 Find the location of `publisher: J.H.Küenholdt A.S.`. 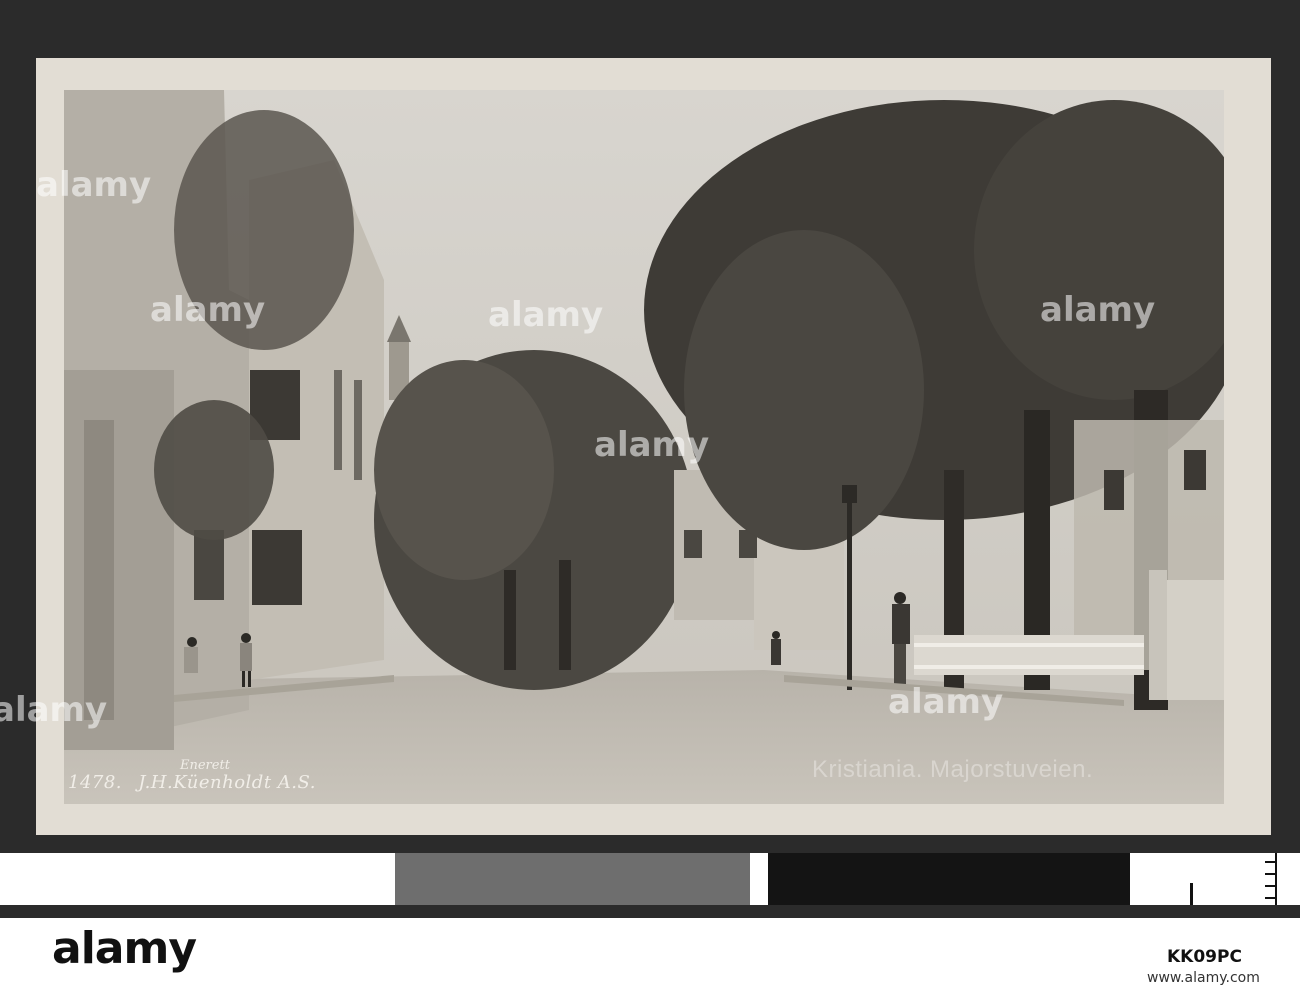

publisher: J.H.Küenholdt A.S. is located at coordinates (227, 782).